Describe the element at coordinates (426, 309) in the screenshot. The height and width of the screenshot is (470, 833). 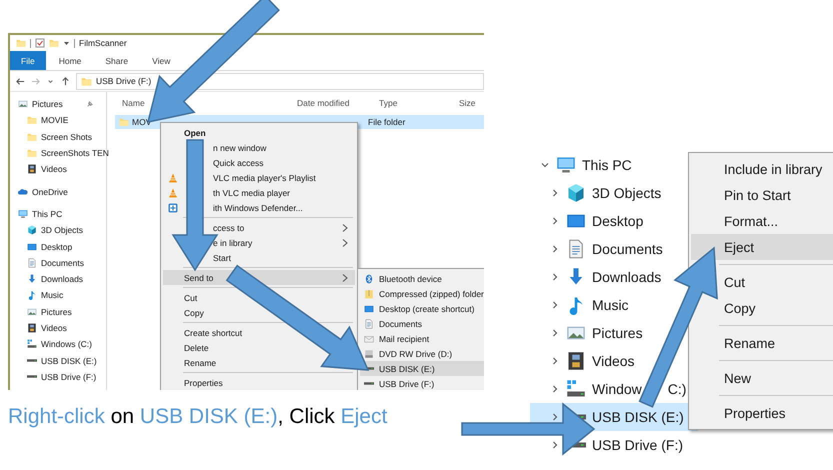
I see `menu-item: Desktop (create shortcut)` at that location.